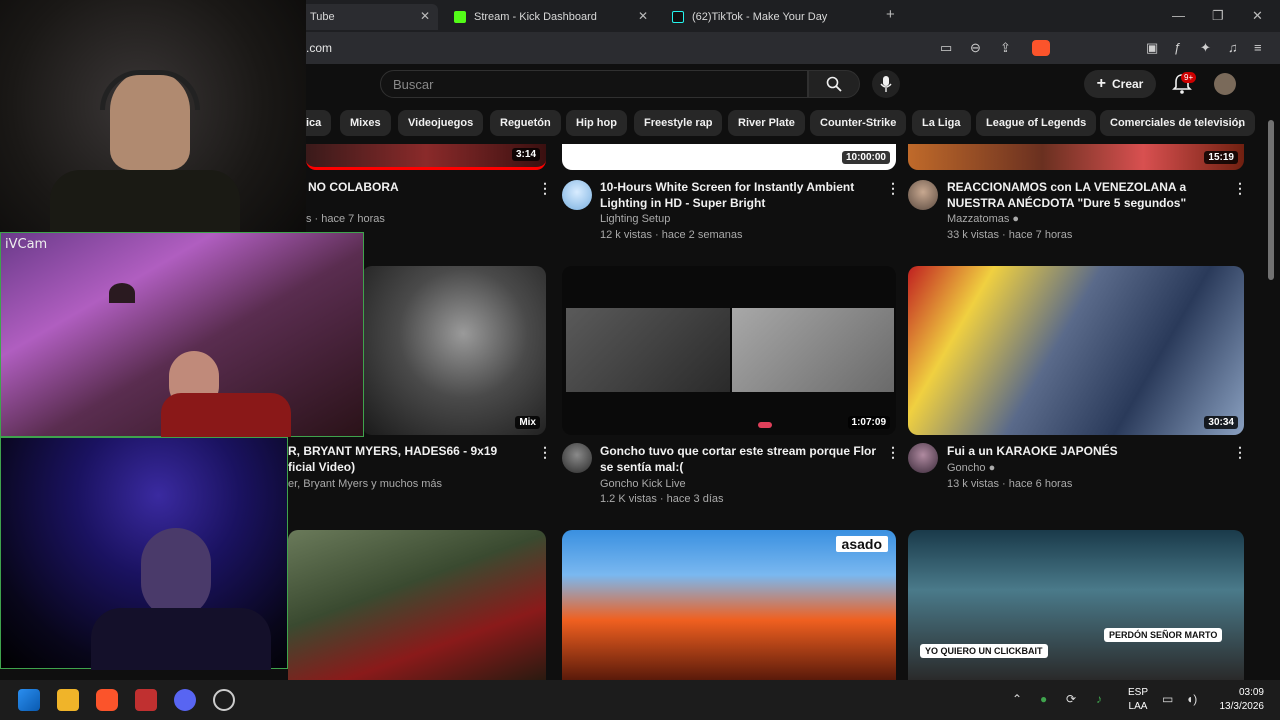 This screenshot has width=1280, height=720. Describe the element at coordinates (1221, 157) in the screenshot. I see `duration-badge: 15:19` at that location.